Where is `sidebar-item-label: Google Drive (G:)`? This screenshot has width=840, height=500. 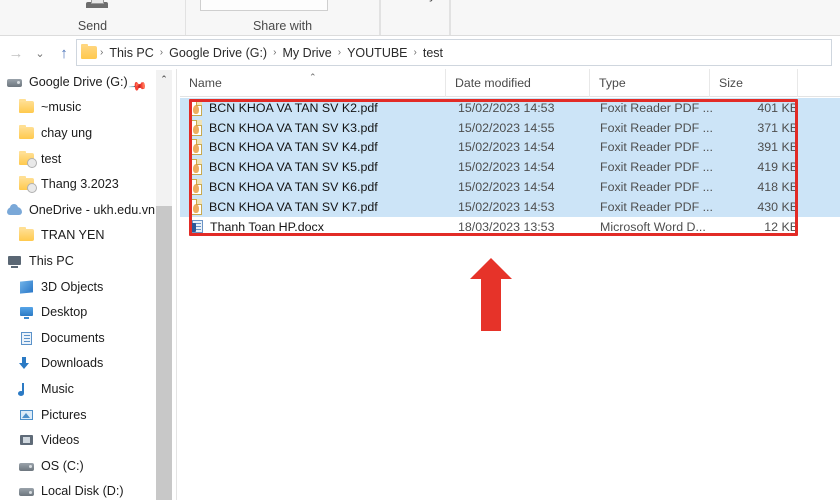 sidebar-item-label: Google Drive (G:) is located at coordinates (78, 81).